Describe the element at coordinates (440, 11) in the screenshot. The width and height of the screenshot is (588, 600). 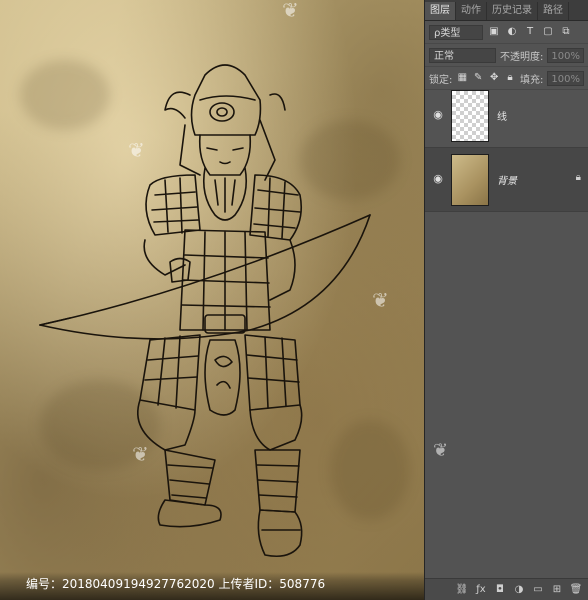
I see `tab-layers: 图层` at that location.